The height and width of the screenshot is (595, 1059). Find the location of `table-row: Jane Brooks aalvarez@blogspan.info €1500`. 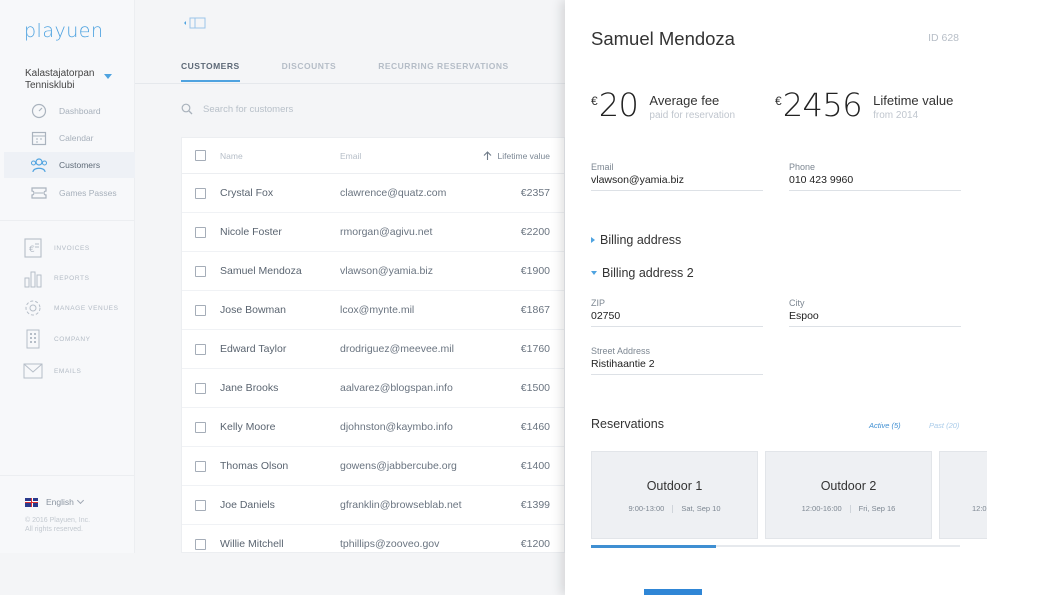

table-row: Jane Brooks aalvarez@blogspan.info €1500 is located at coordinates (373, 388).